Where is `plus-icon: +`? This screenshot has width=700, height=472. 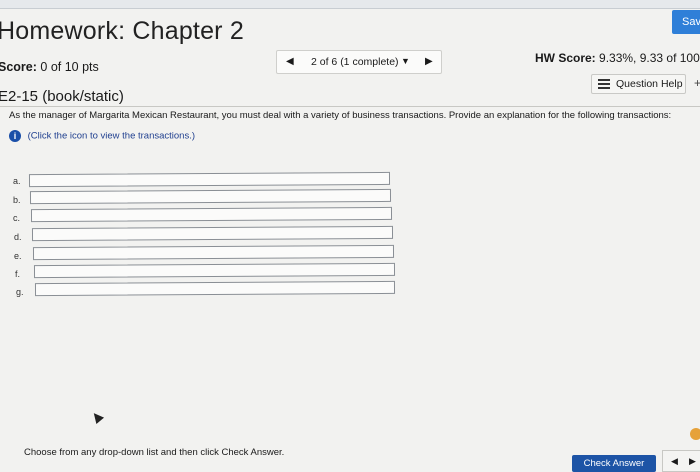
plus-icon: + is located at coordinates (697, 83).